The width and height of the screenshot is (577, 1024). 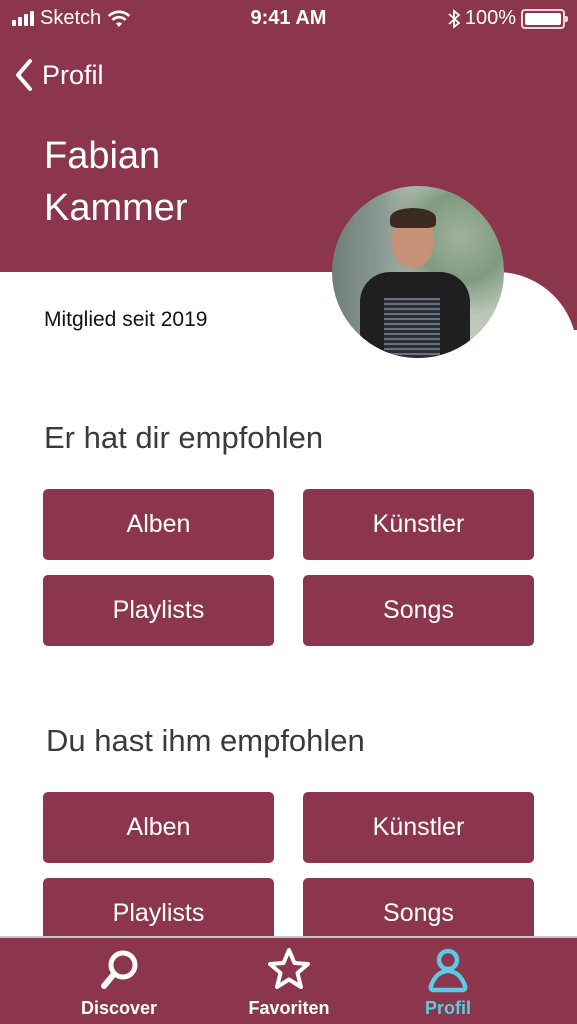 What do you see at coordinates (158, 610) in the screenshot?
I see `received-playlists-button: Playlists` at bounding box center [158, 610].